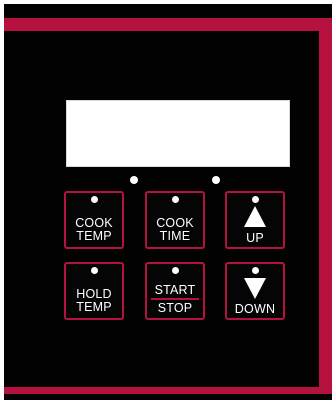 The height and width of the screenshot is (404, 332). What do you see at coordinates (94, 270) in the screenshot?
I see `hold-temp-led` at bounding box center [94, 270].